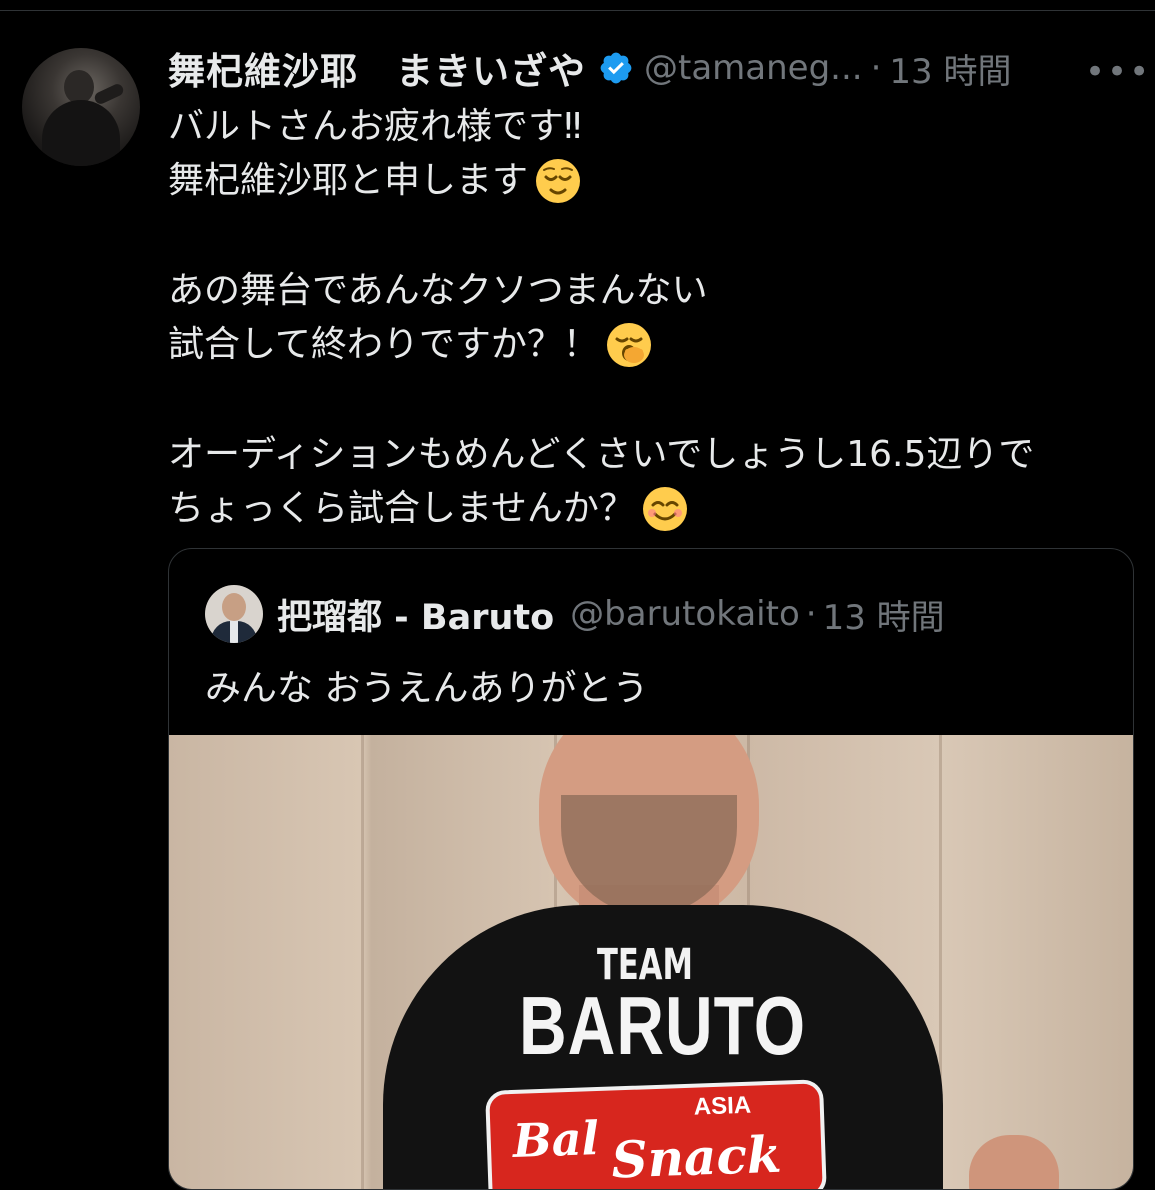 The image size is (1155, 1190). What do you see at coordinates (950, 68) in the screenshot?
I see `tweet-time: 13 時間` at bounding box center [950, 68].